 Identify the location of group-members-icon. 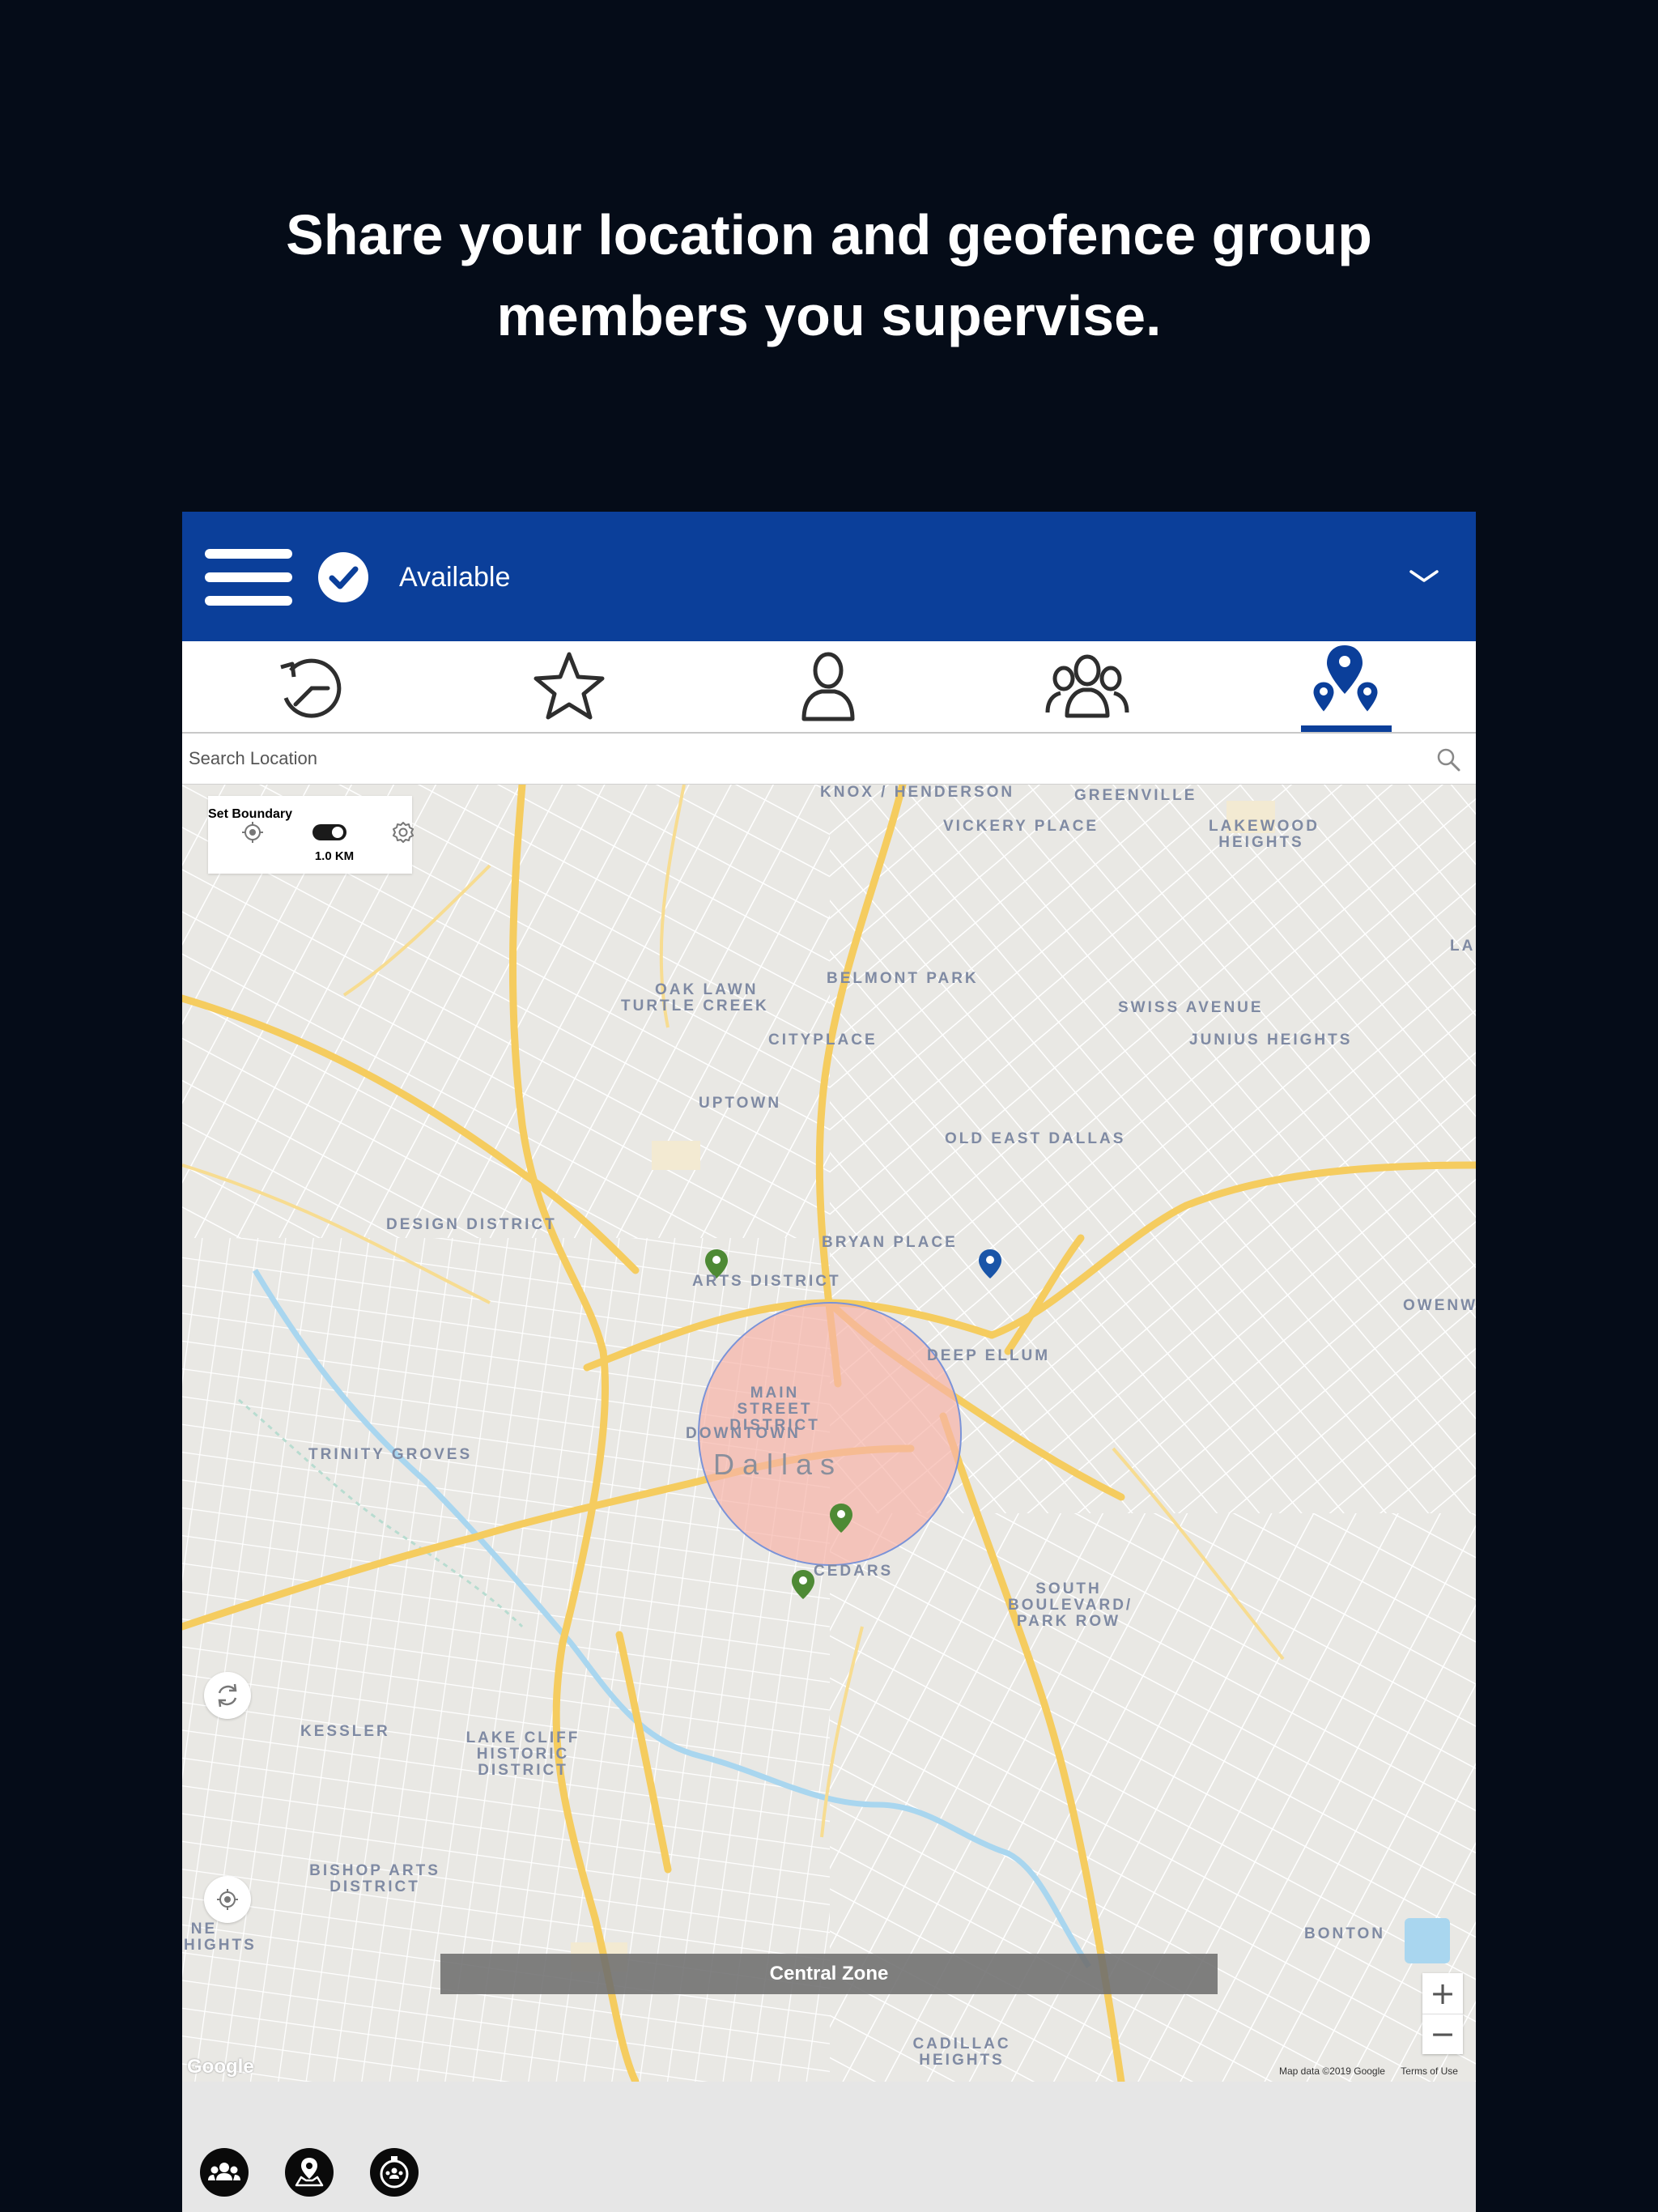
(224, 2171).